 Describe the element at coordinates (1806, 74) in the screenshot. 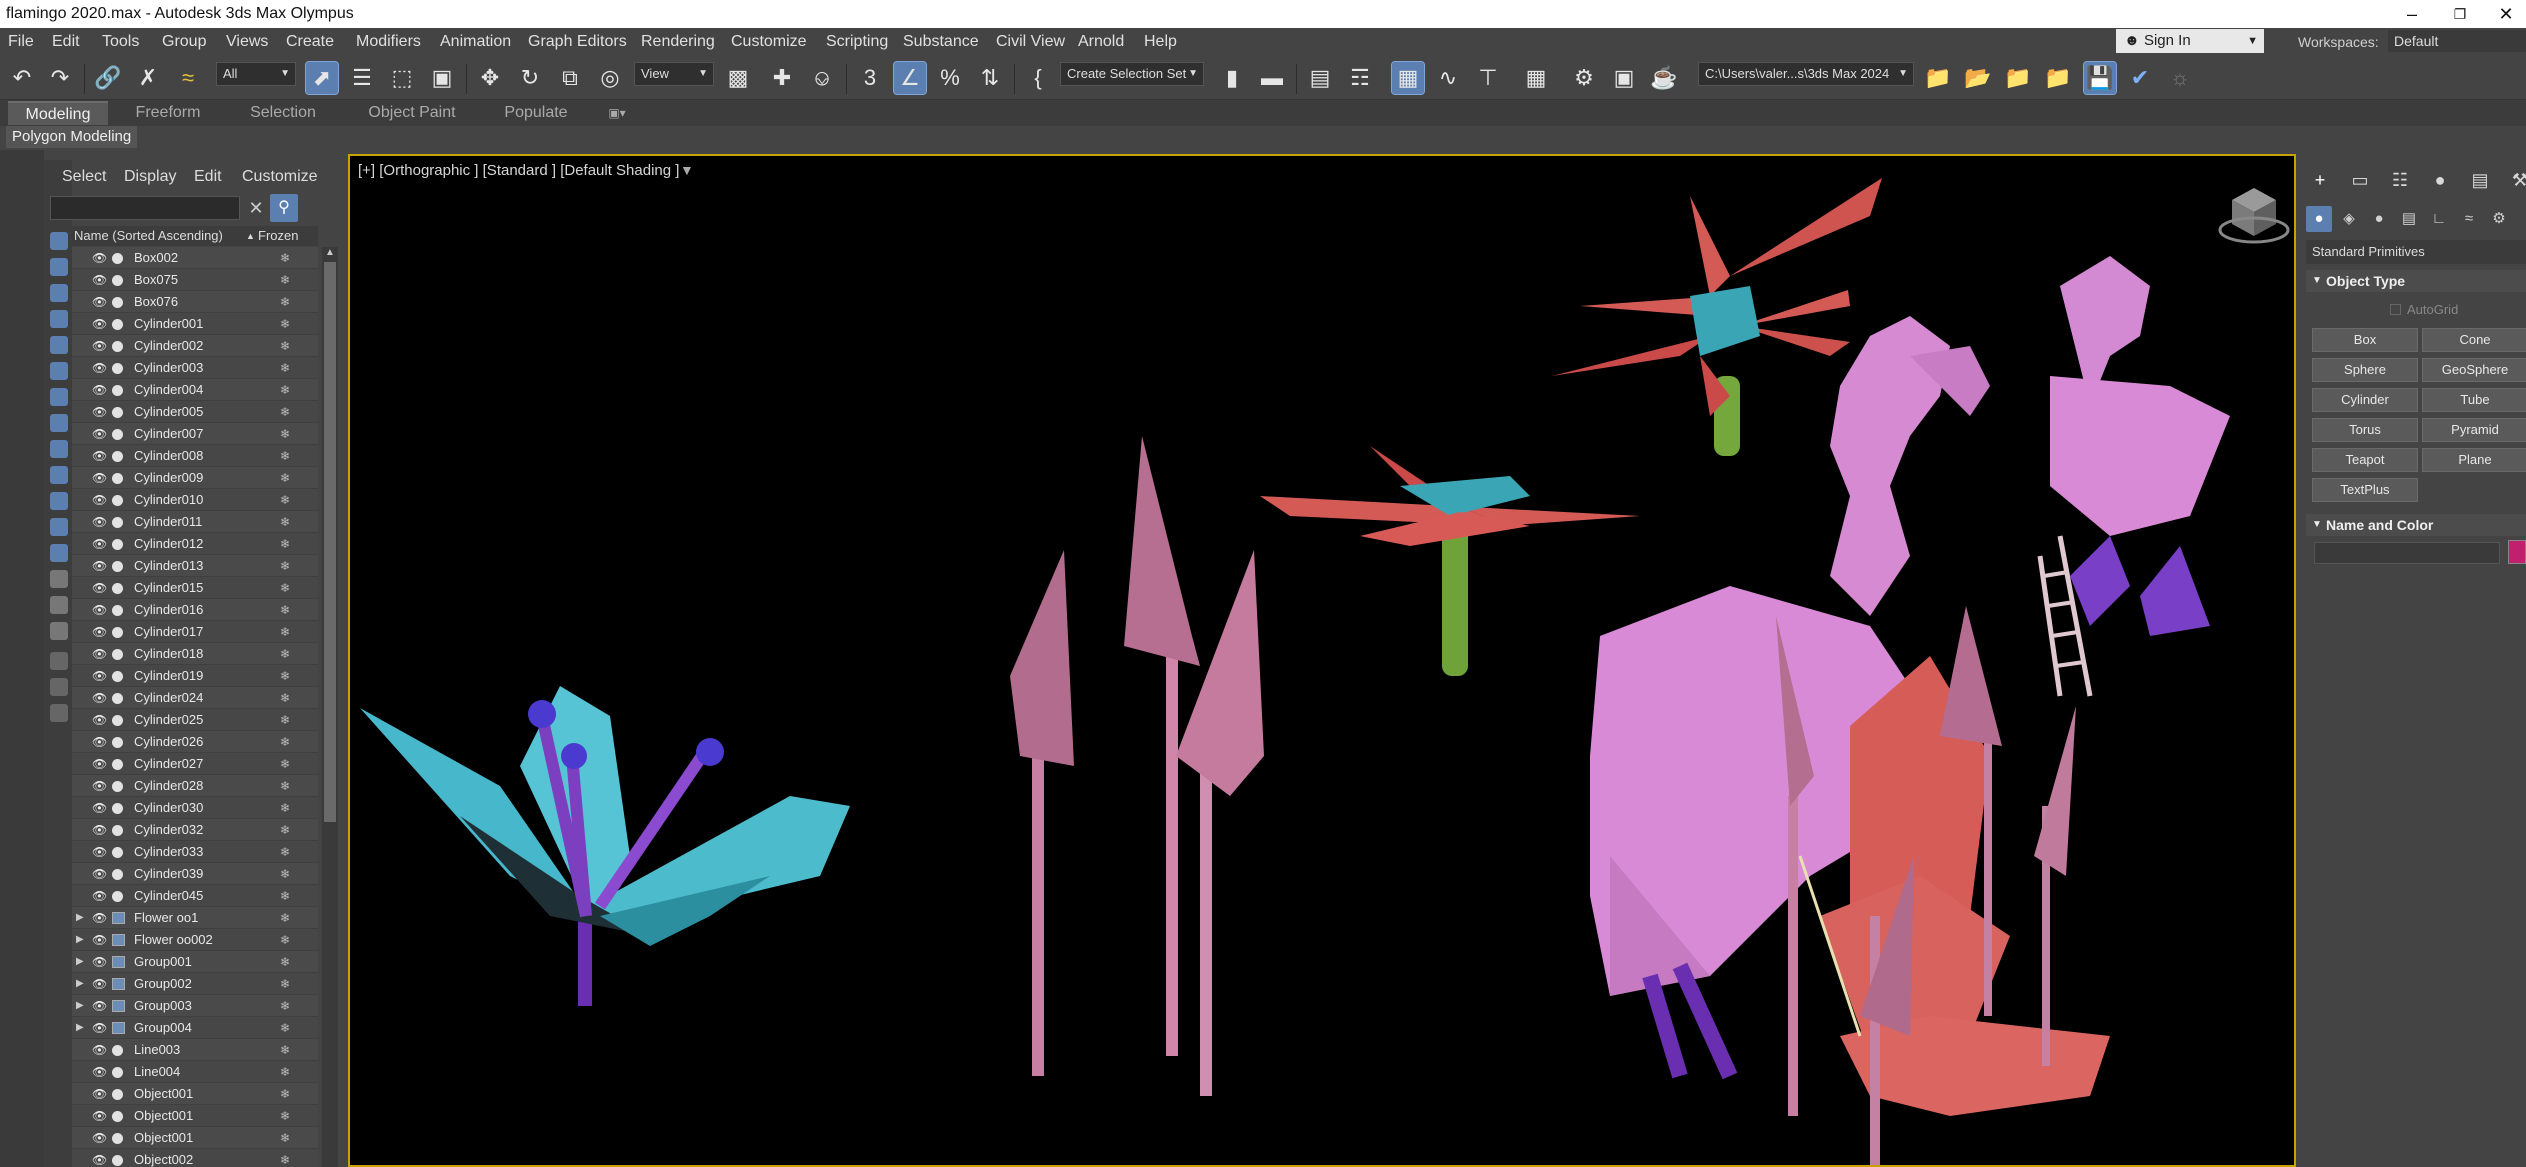

I see `project-path-dropdown: C:\Users\valer...s\3ds Max 2024 ▼` at that location.